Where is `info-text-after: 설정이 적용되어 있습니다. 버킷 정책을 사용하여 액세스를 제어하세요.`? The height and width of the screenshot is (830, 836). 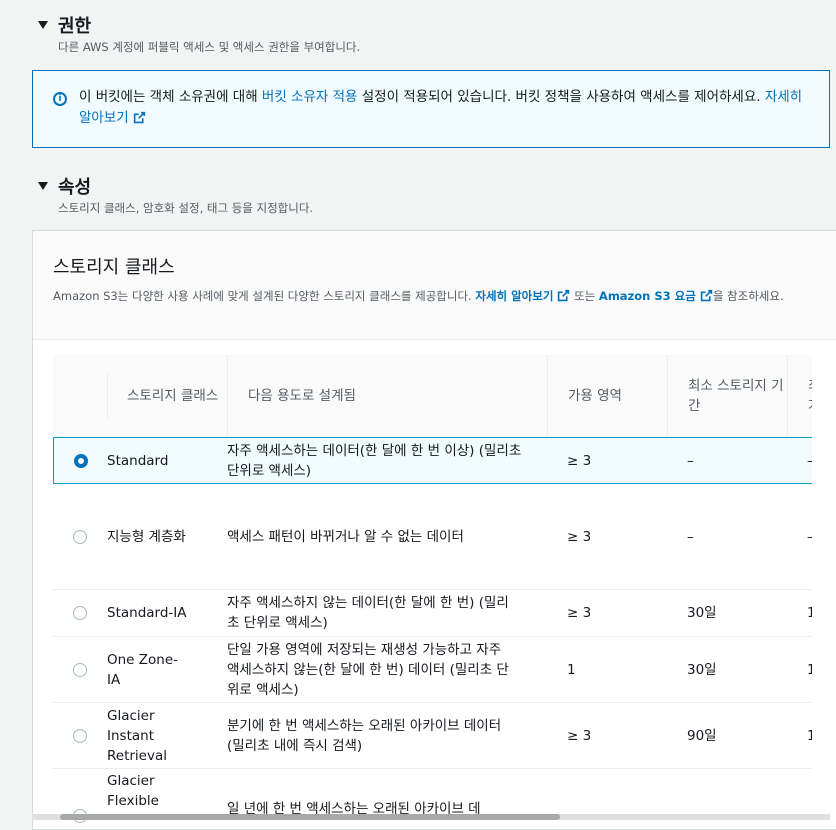 info-text-after: 설정이 적용되어 있습니다. 버킷 정책을 사용하여 액세스를 제어하세요. is located at coordinates (561, 97).